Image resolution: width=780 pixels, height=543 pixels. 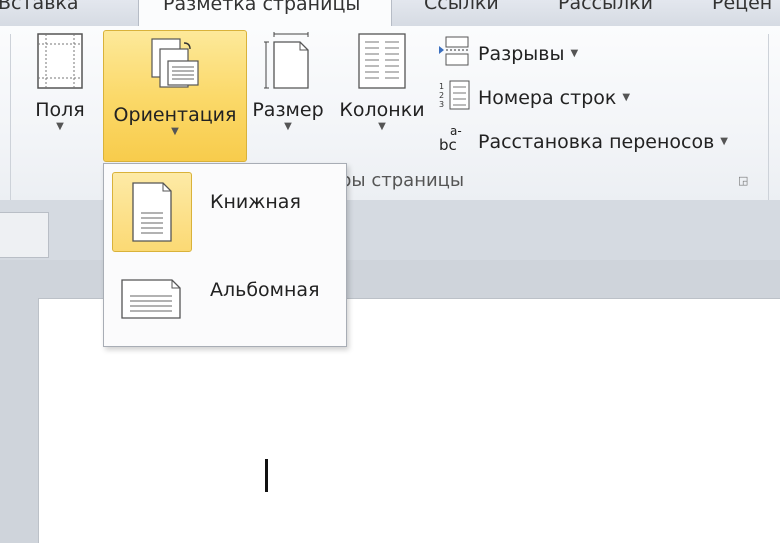 I want to click on hyphenation-label: Расстановка переносов, so click(x=596, y=141).